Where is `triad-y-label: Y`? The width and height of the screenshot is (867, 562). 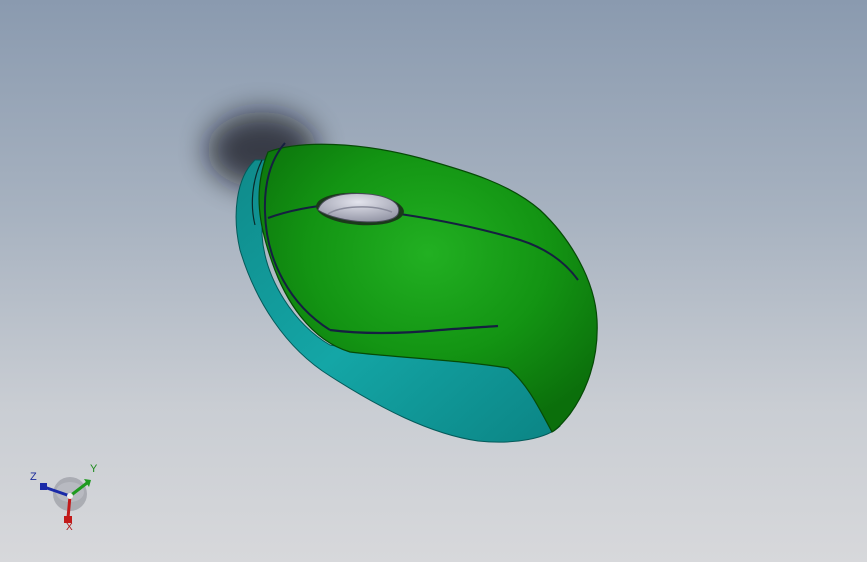
triad-y-label: Y is located at coordinates (94, 469).